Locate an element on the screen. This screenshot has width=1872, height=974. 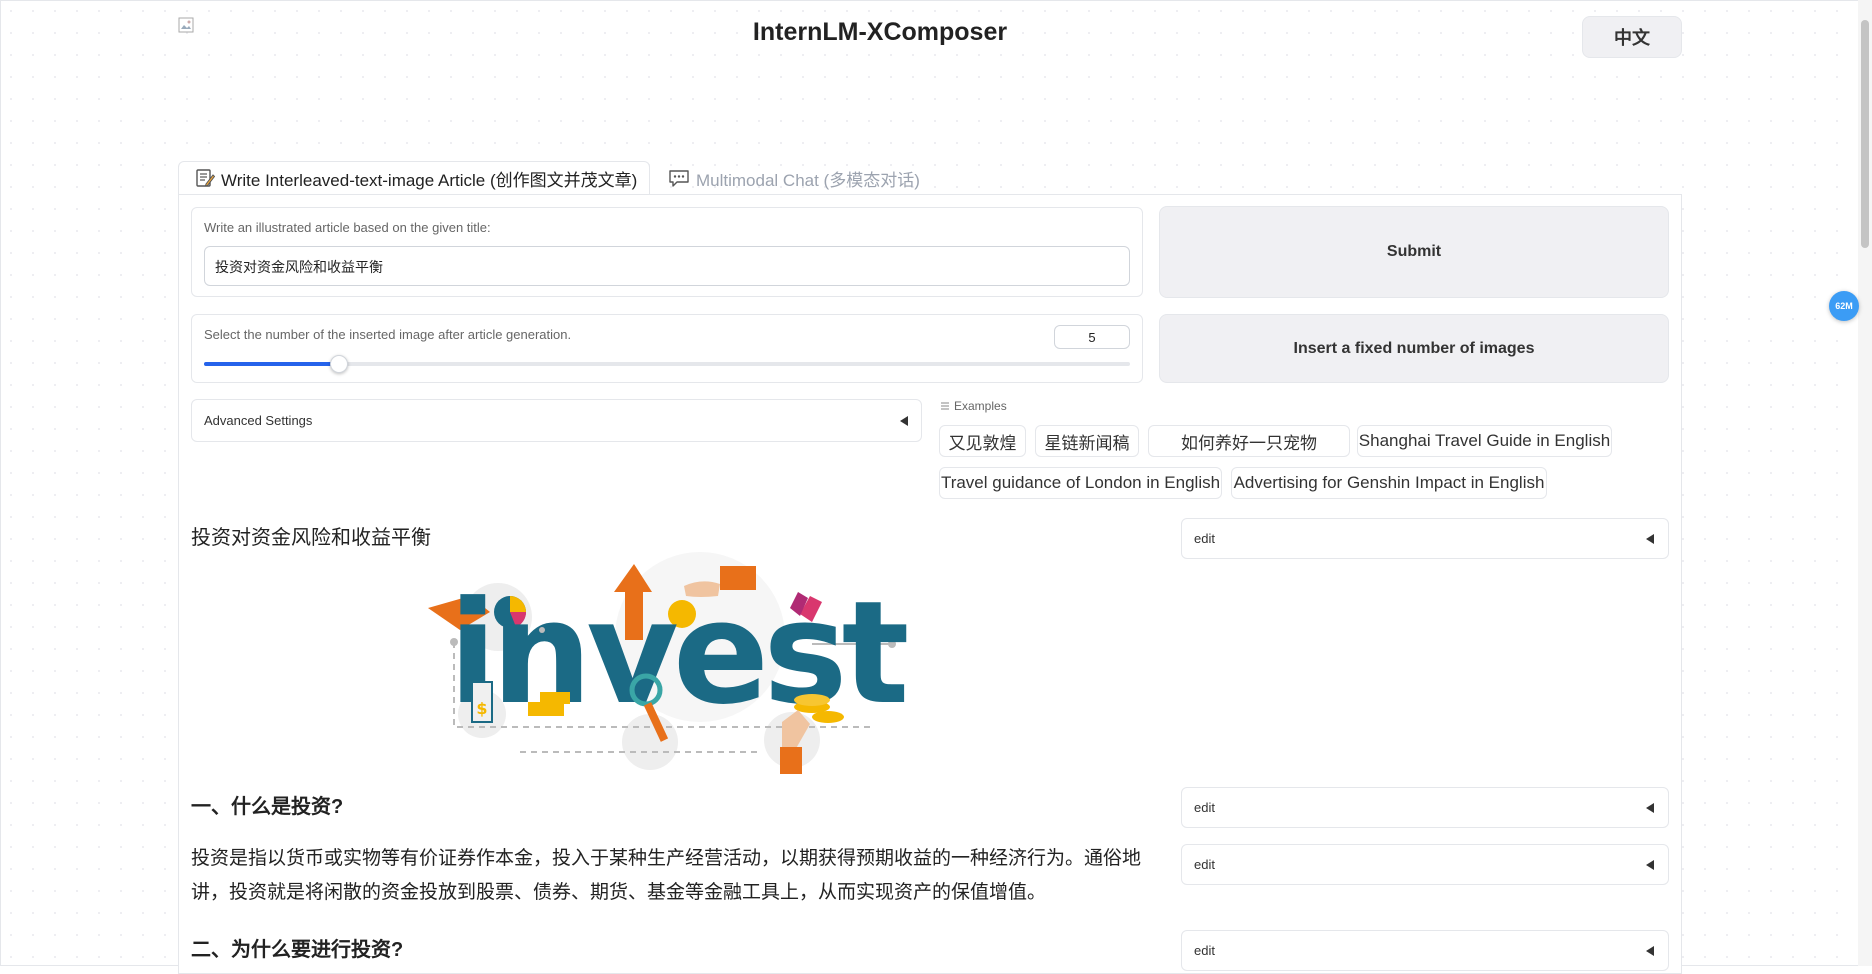
language-toggle-button: 中文 is located at coordinates (1632, 37).